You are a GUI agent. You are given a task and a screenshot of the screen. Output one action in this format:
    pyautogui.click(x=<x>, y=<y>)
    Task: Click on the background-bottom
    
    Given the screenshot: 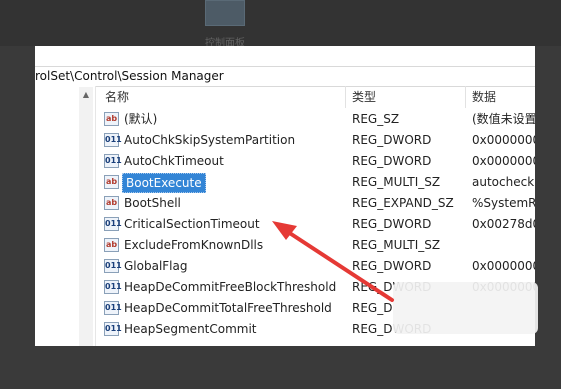 What is the action you would take?
    pyautogui.click(x=280, y=367)
    